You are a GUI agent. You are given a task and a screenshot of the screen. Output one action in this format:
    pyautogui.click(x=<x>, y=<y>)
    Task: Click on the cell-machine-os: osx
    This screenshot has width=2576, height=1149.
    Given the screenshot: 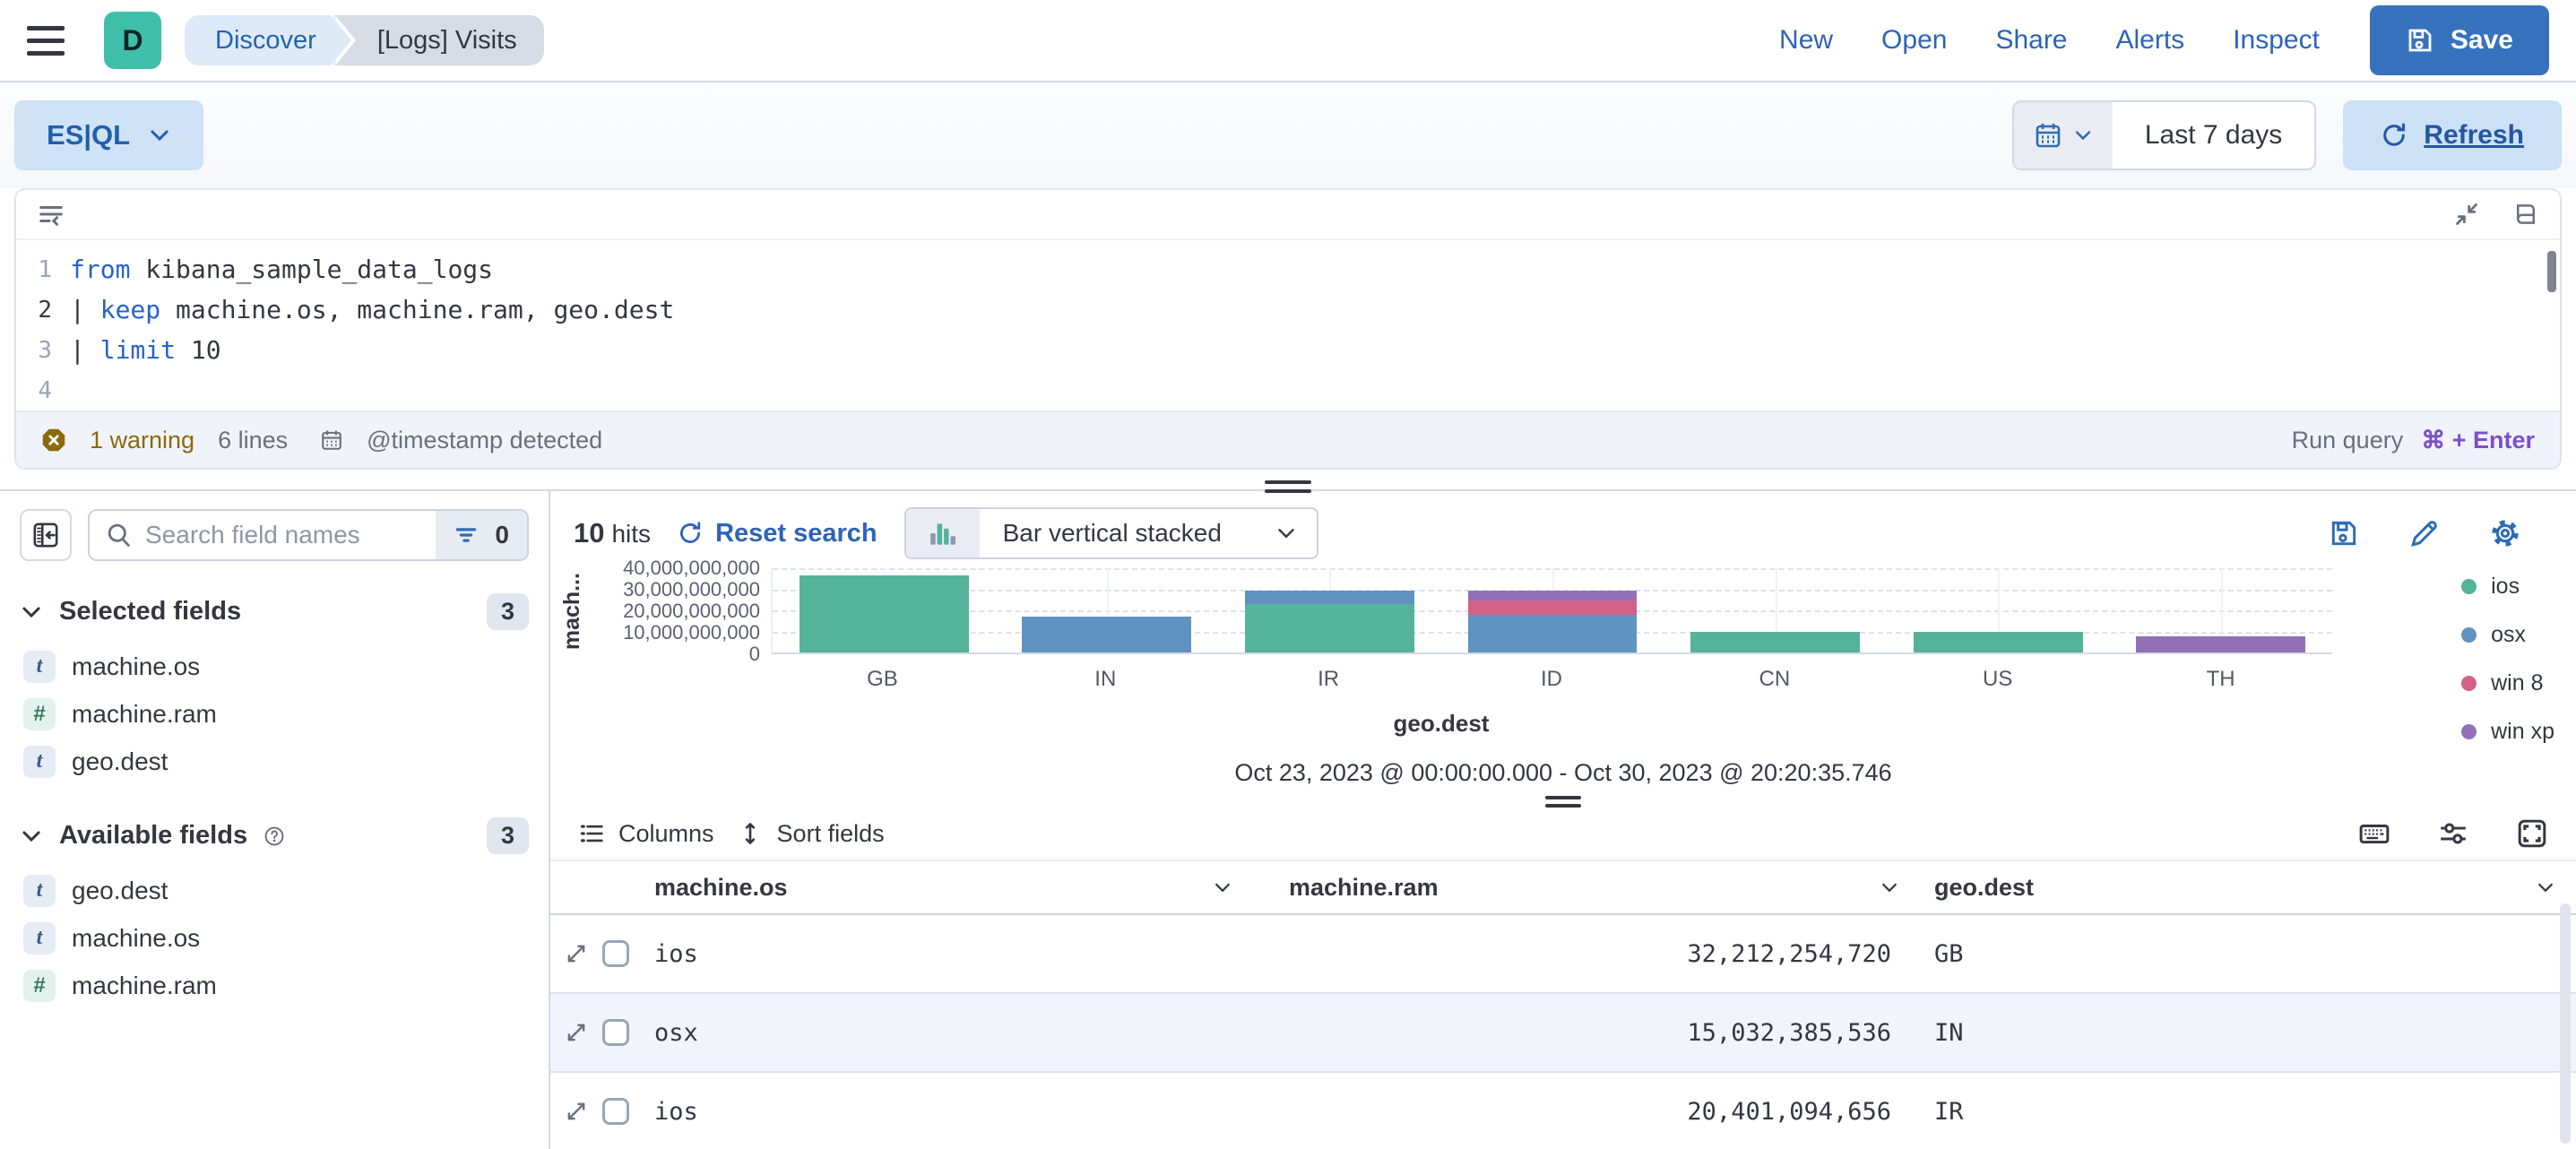 What is the action you would take?
    pyautogui.click(x=946, y=1033)
    